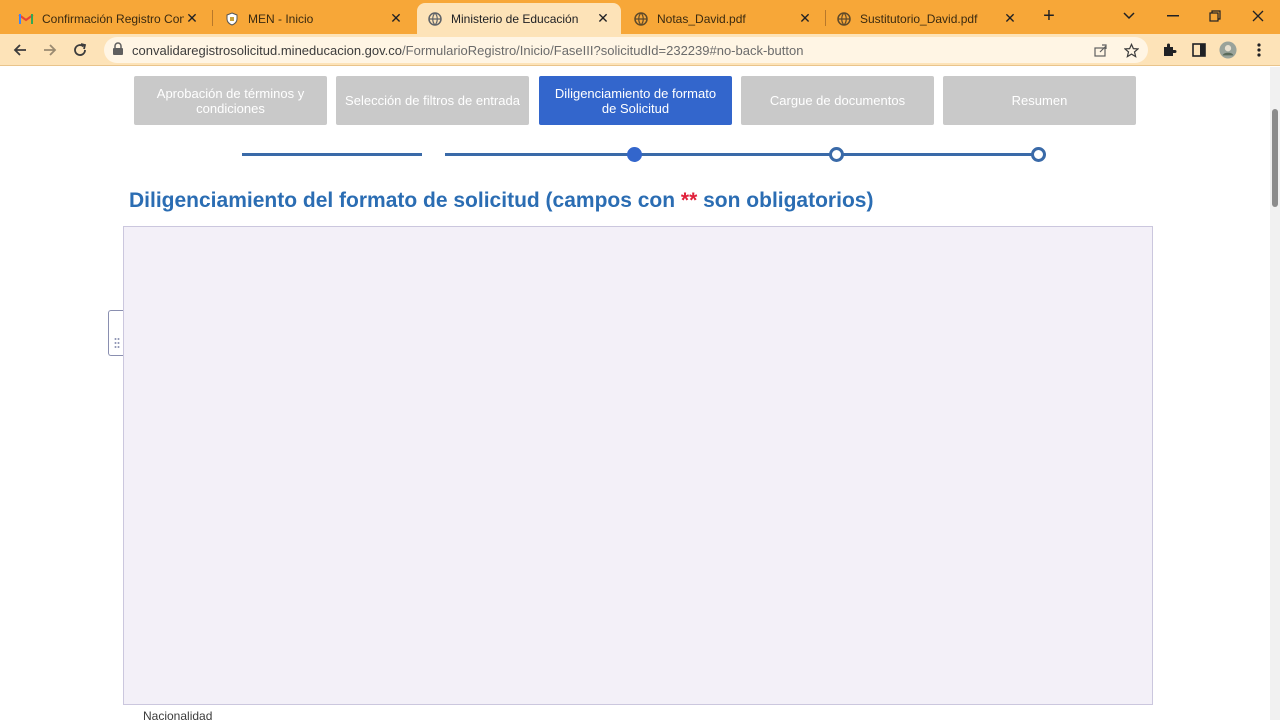 Image resolution: width=1280 pixels, height=723 pixels. I want to click on nacionalidad-label: Nacionalidad, so click(178, 716).